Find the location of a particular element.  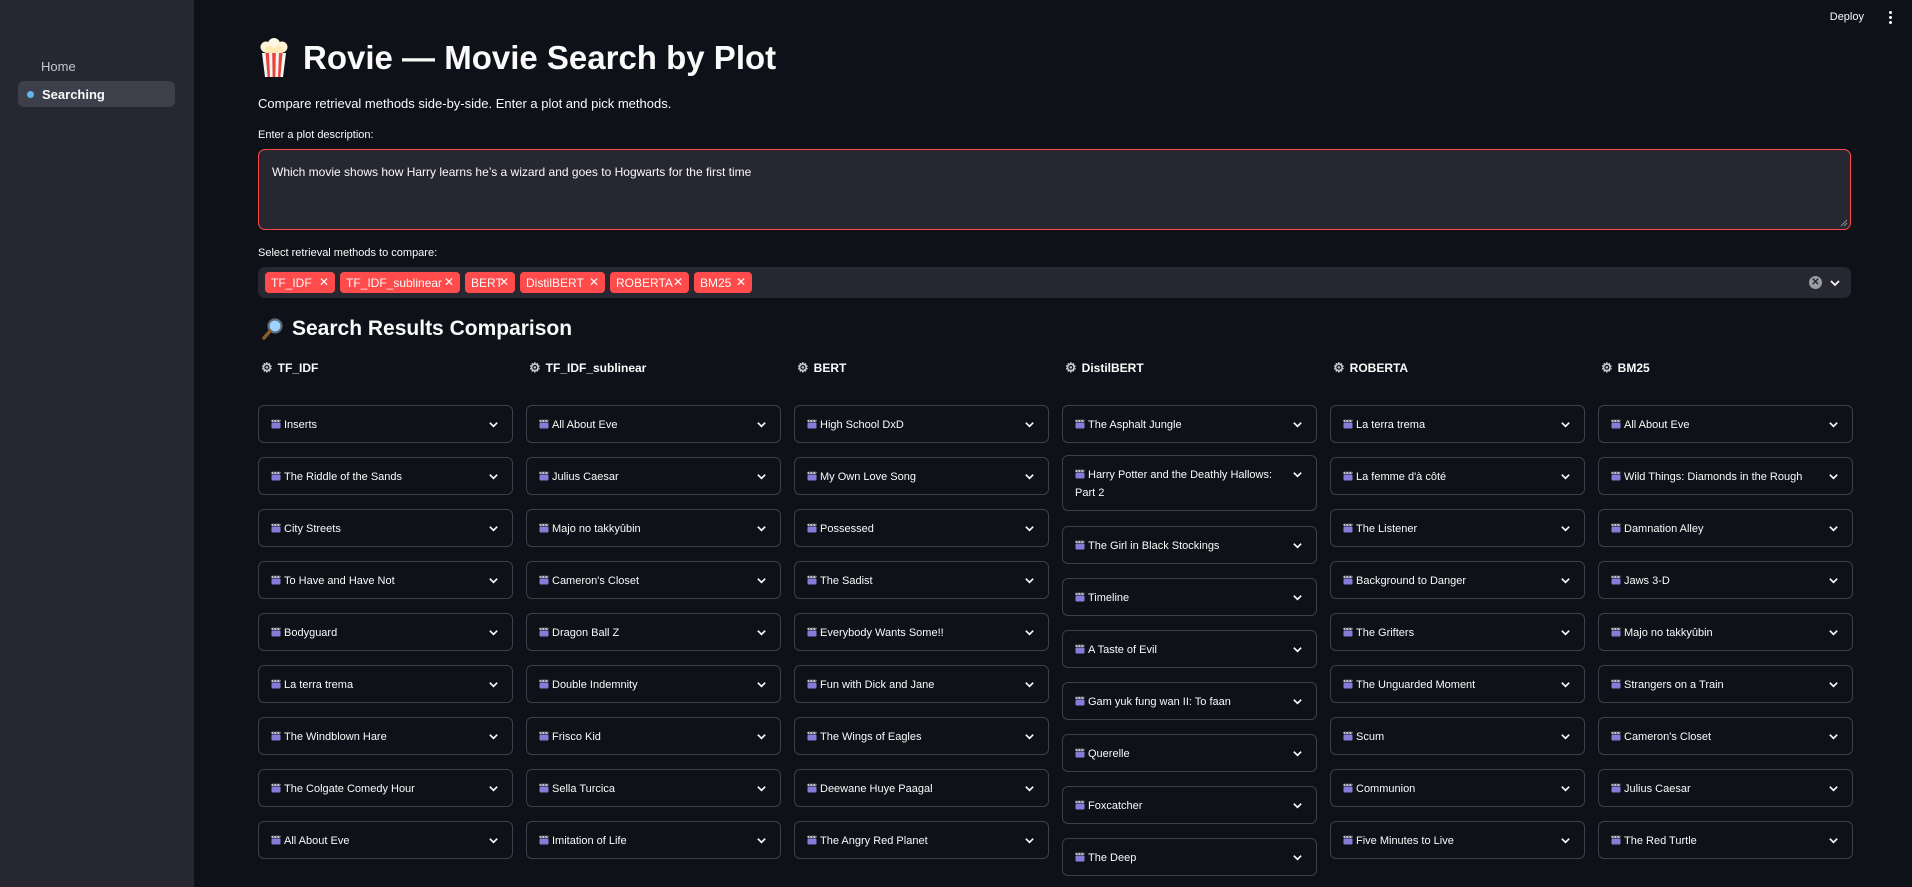

result-expander: Double Indemnity is located at coordinates (653, 684).